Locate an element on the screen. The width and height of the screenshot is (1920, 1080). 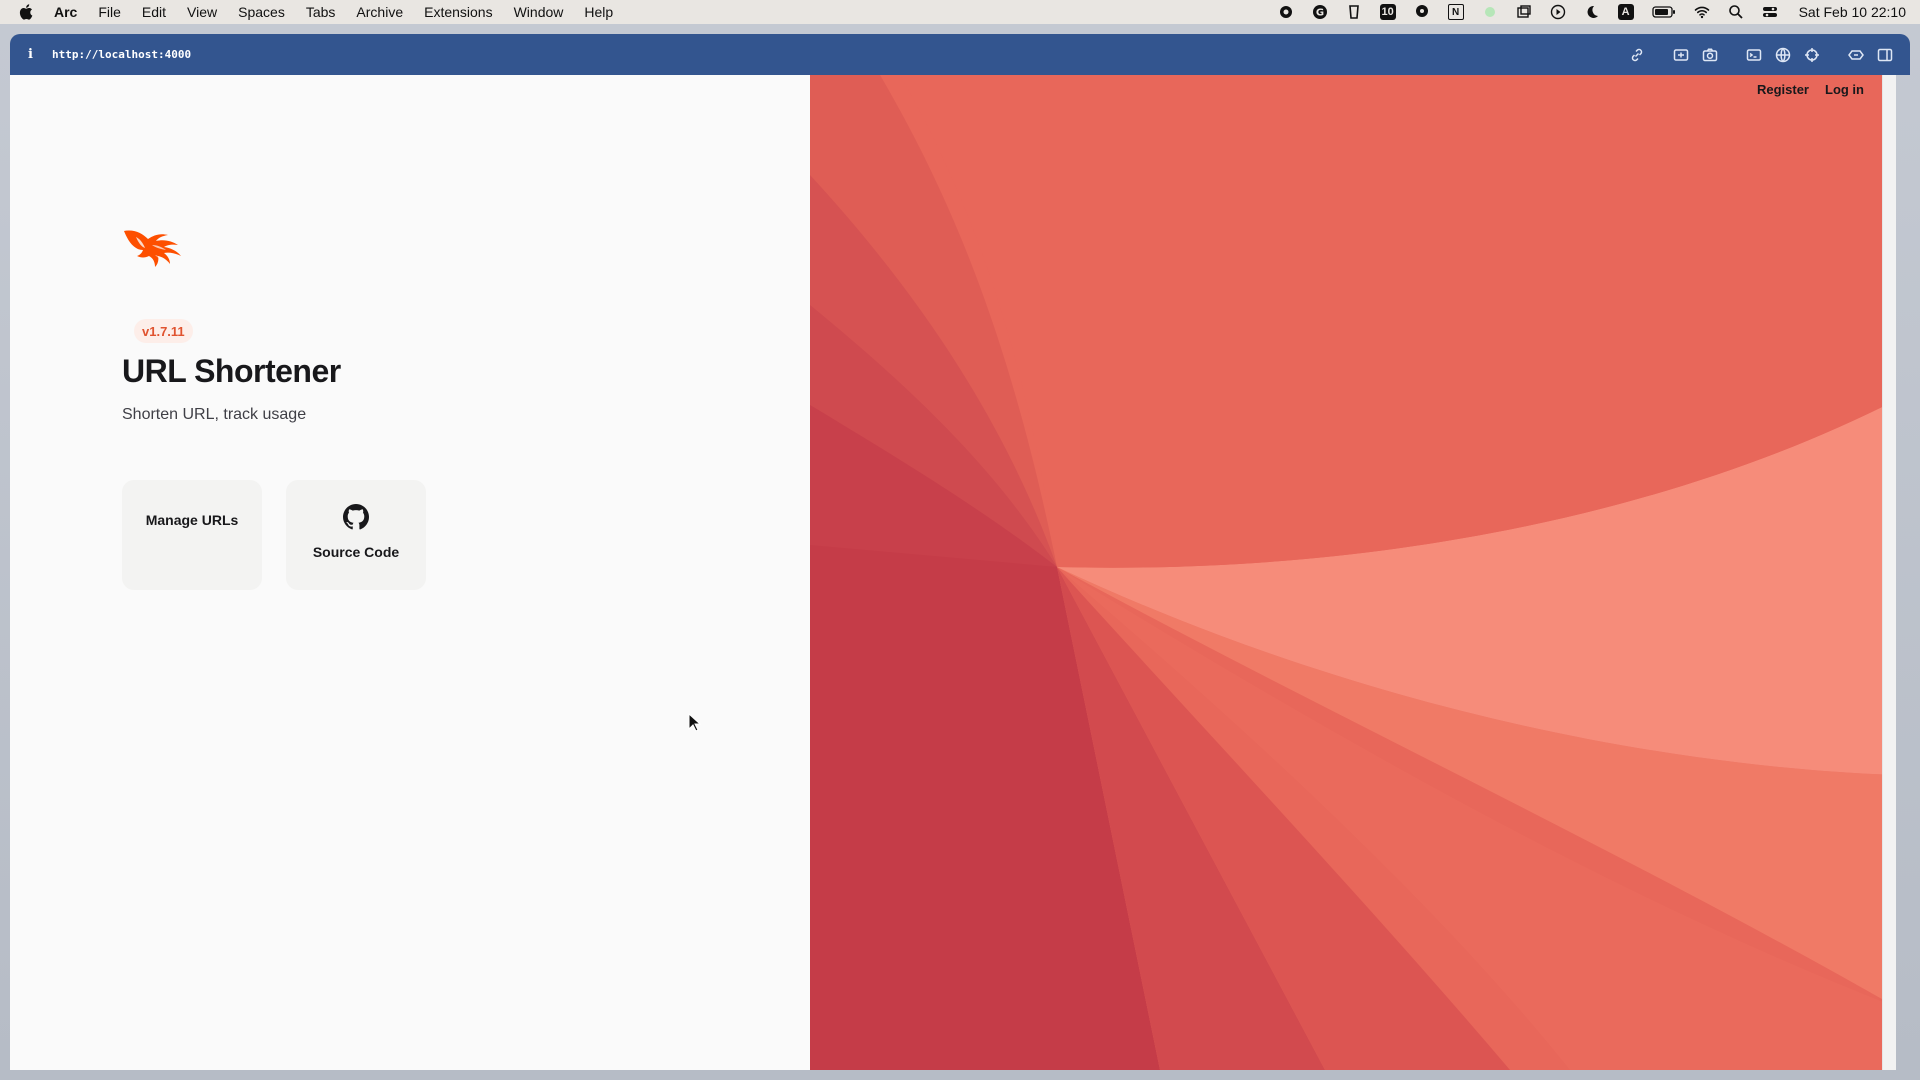
menu-tabs: Tabs is located at coordinates (321, 12).